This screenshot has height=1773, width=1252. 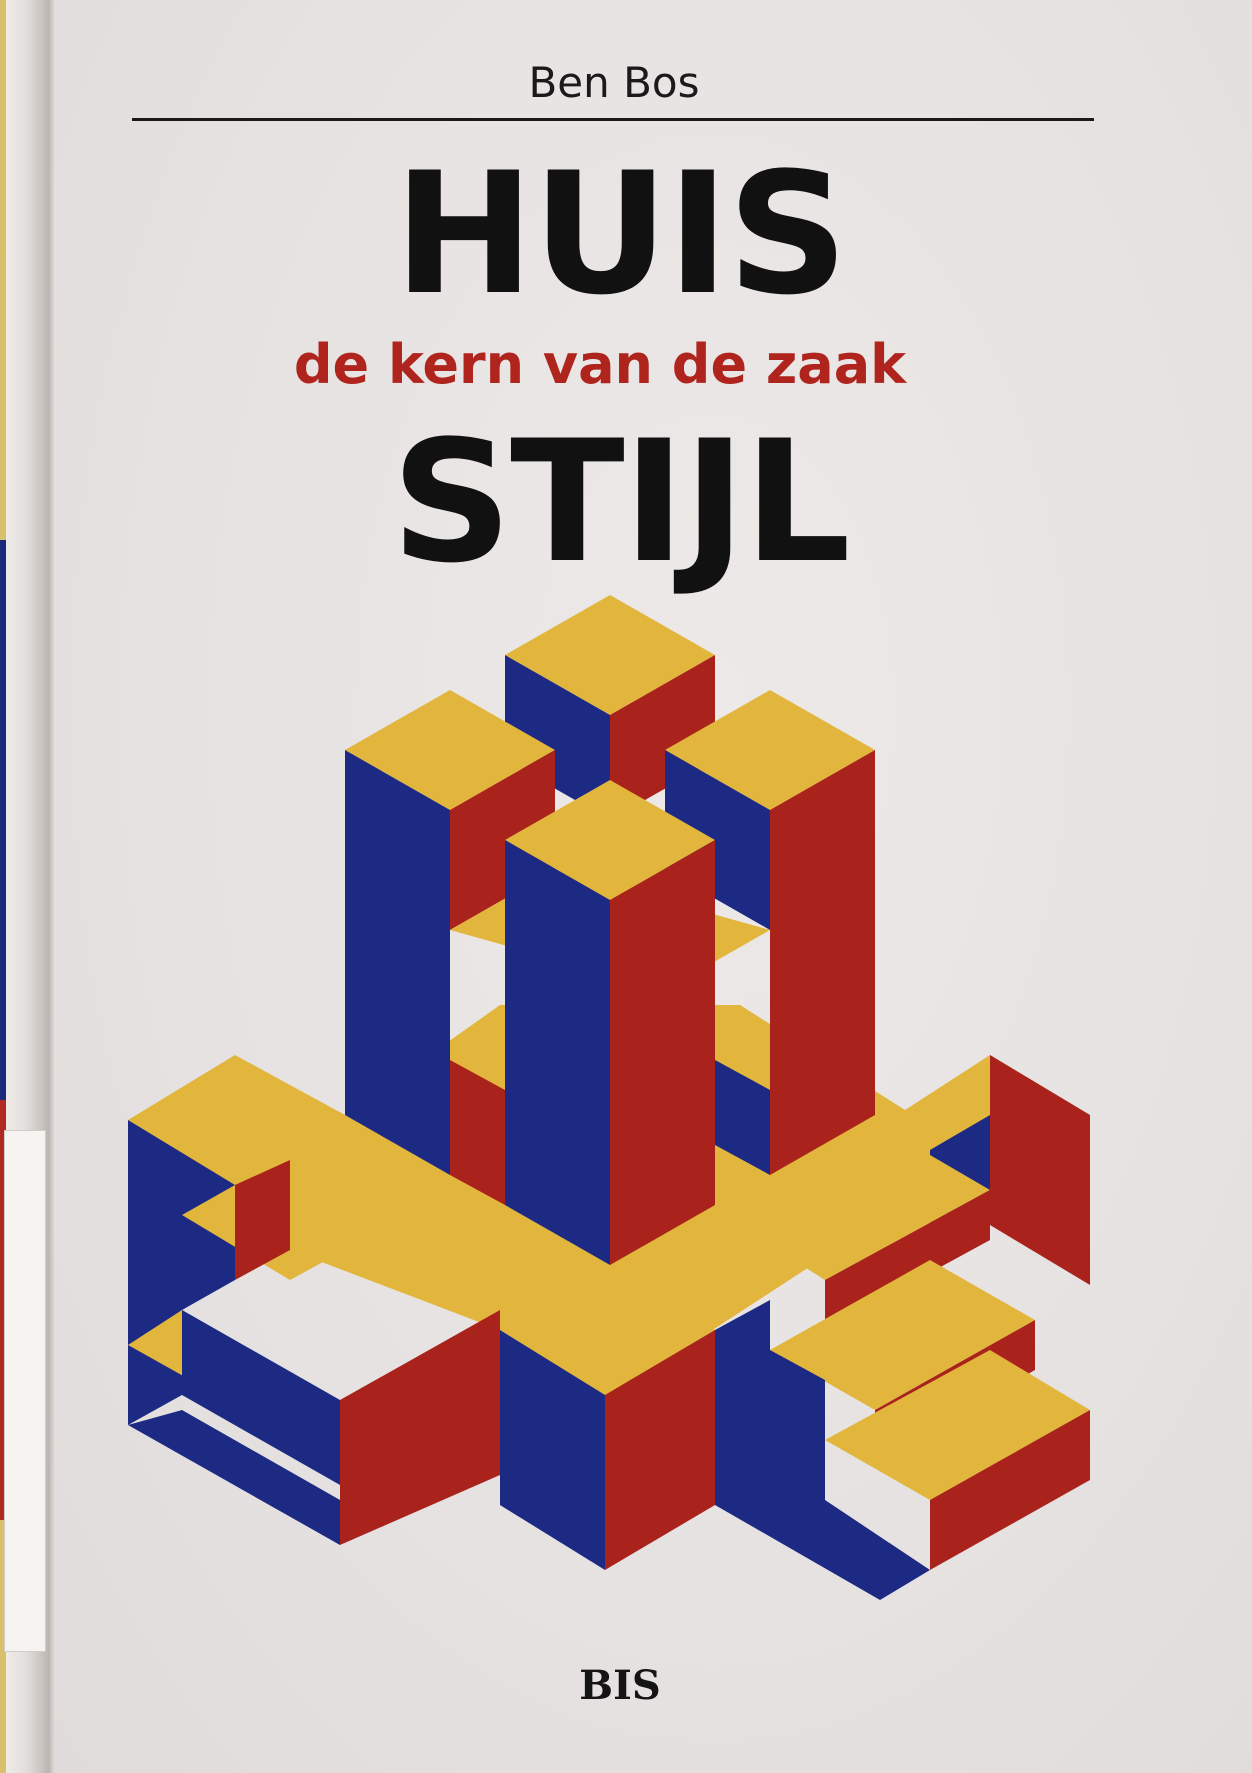 I want to click on front-tower-red, so click(x=662, y=1052).